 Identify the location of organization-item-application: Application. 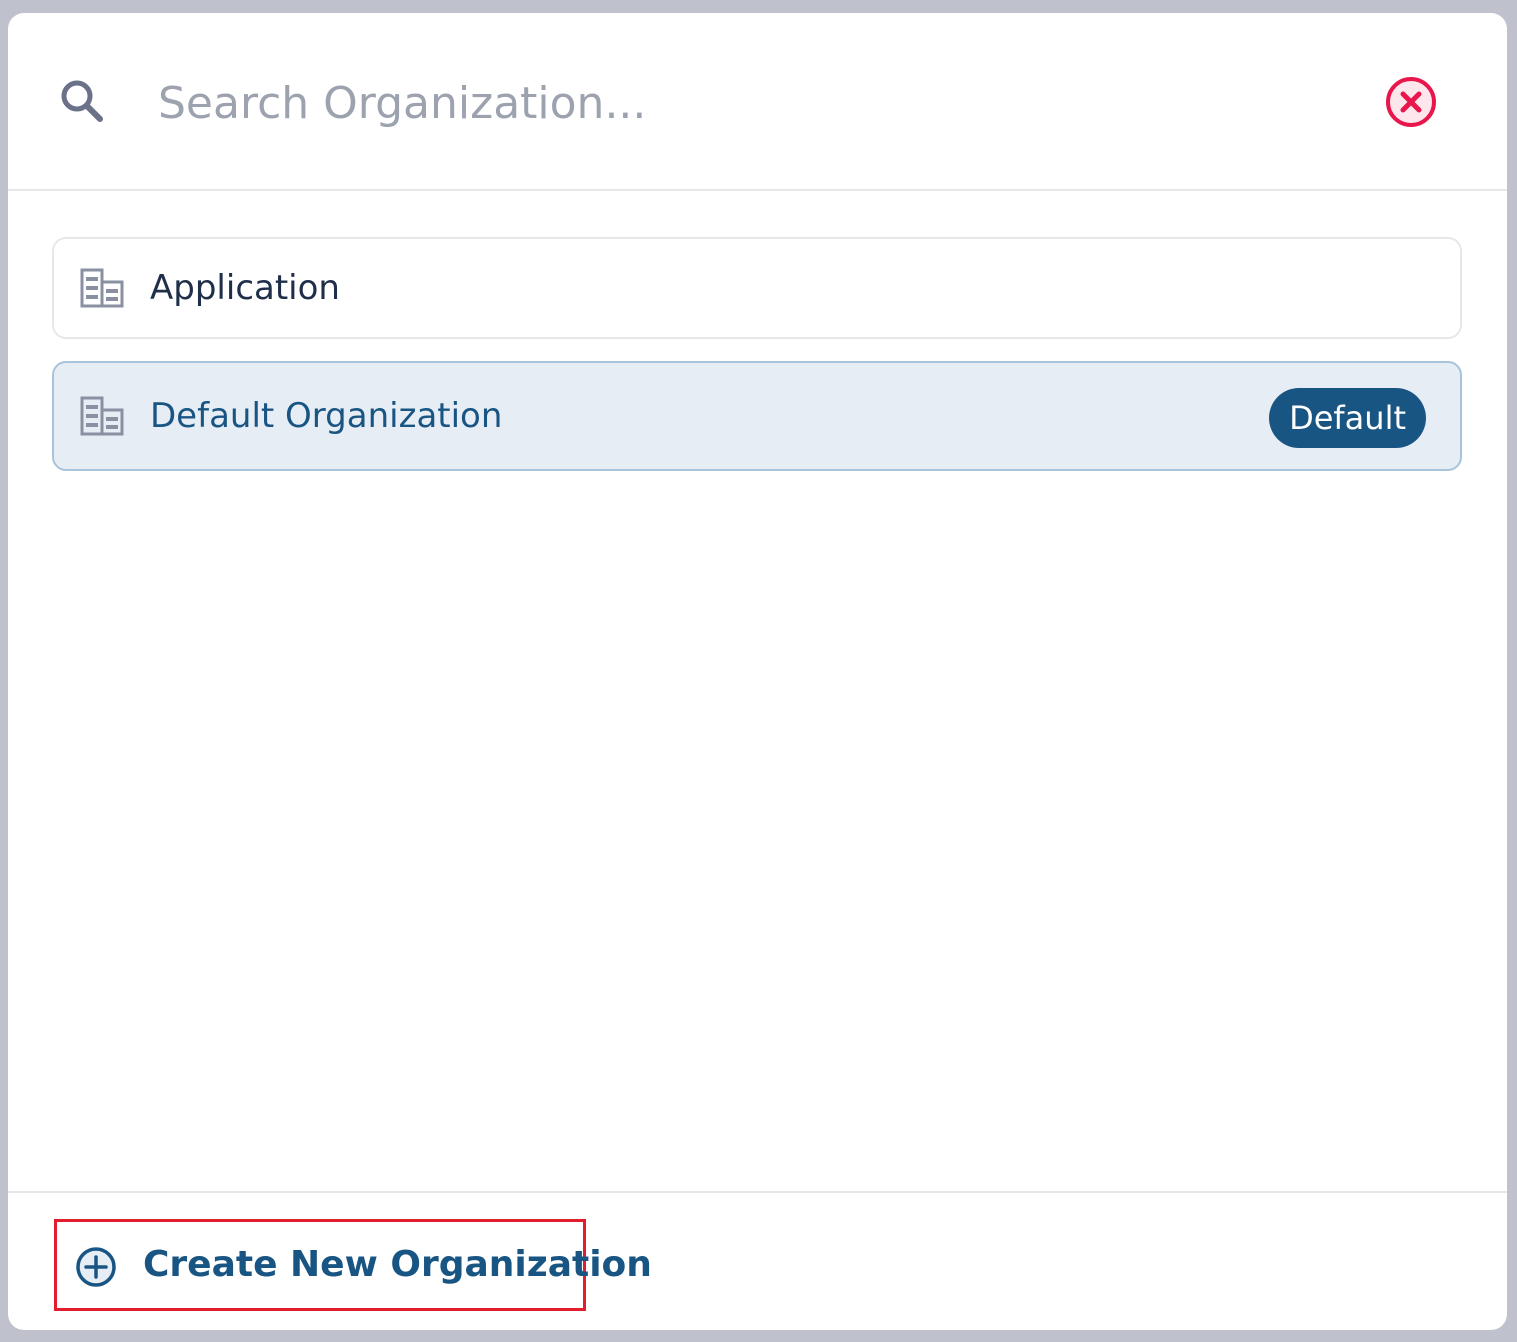
(757, 288).